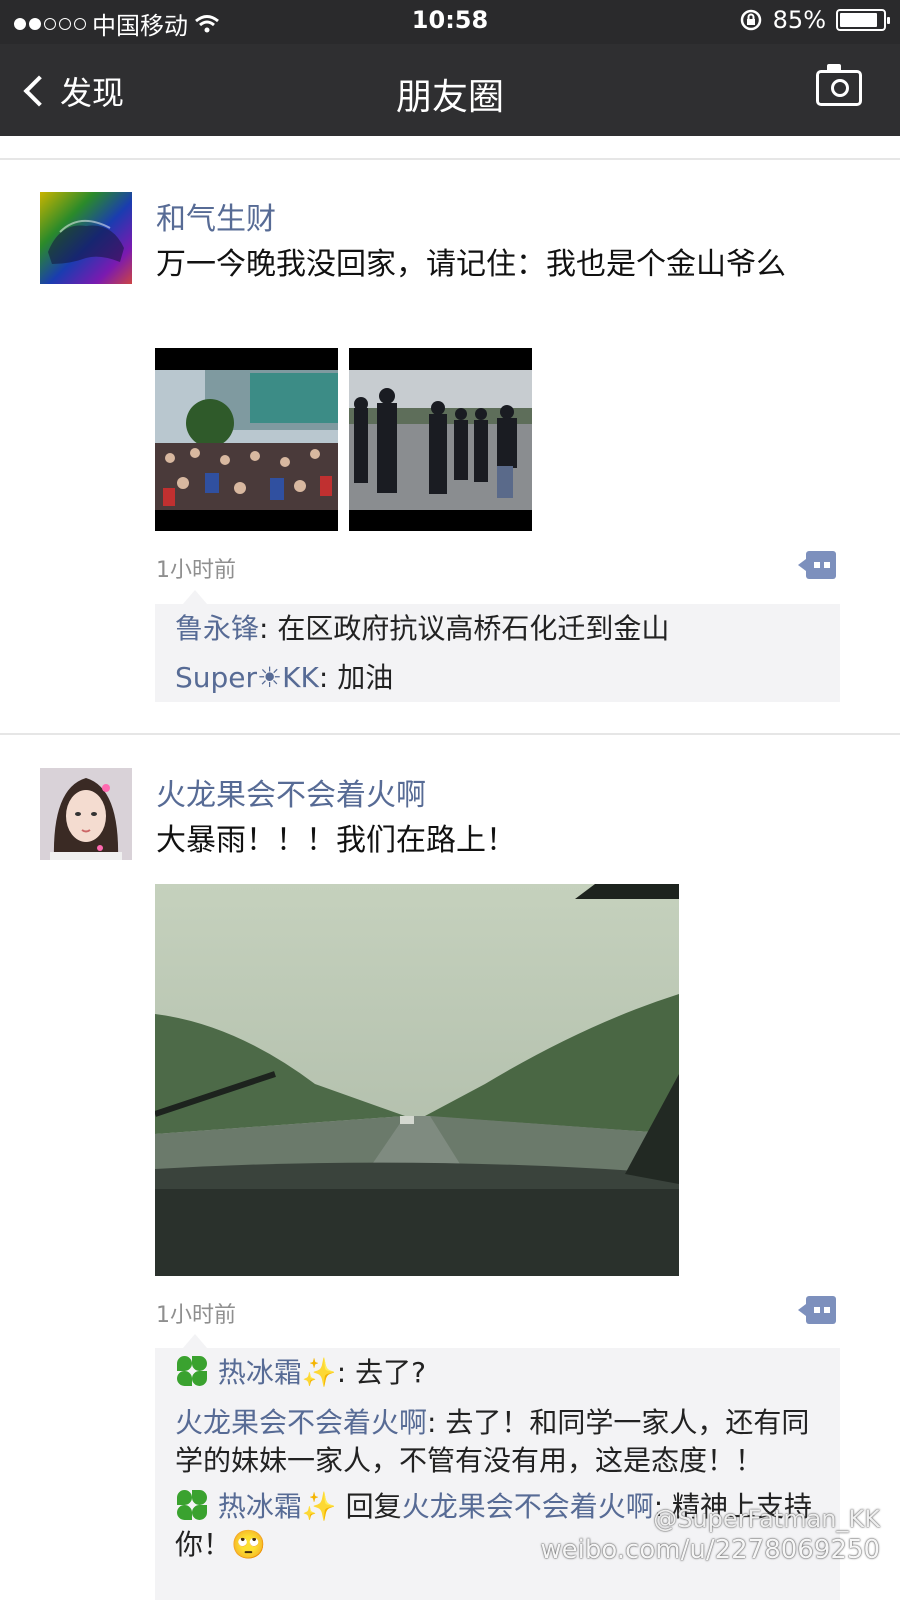 This screenshot has width=900, height=1600. Describe the element at coordinates (471, 264) in the screenshot. I see `post-text: 万一今晚我没回家，请记住：我也是个金山爷么` at that location.